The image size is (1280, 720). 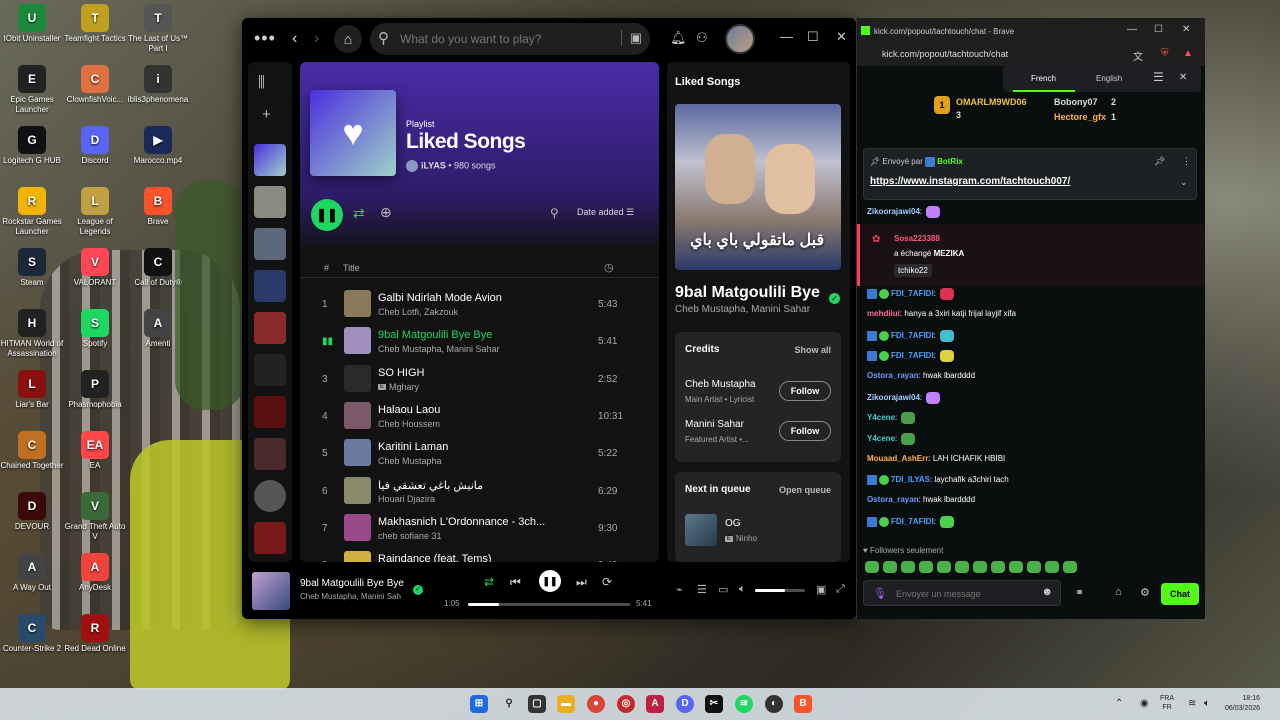 What do you see at coordinates (678, 38) in the screenshot?
I see `notifications-icon: 🔔︎` at bounding box center [678, 38].